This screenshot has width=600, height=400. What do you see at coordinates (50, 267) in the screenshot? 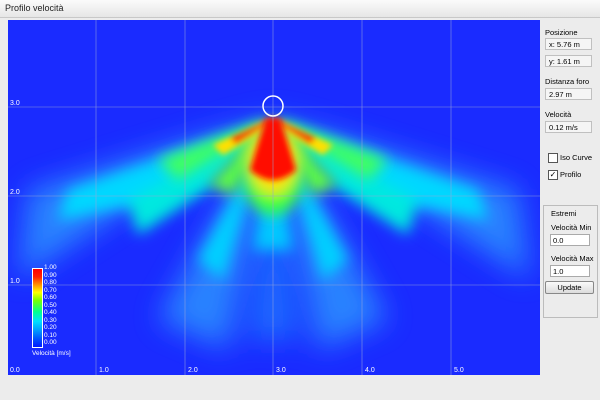
I see `colorbar-label: 1.00` at bounding box center [50, 267].